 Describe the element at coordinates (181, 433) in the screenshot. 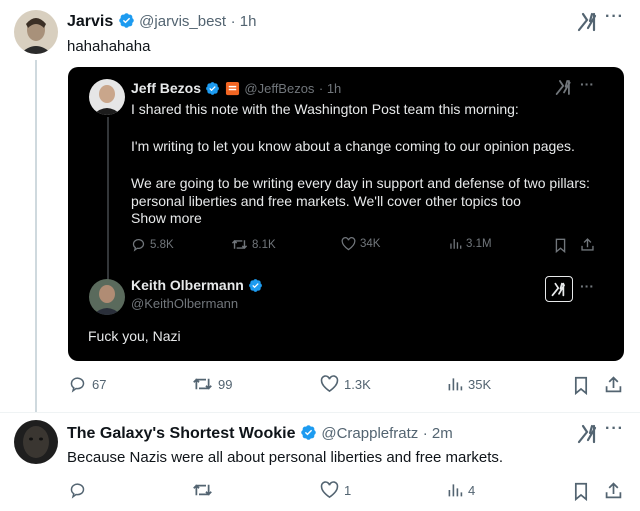

I see `author-name: The Galaxy's Shortest Wookie` at that location.